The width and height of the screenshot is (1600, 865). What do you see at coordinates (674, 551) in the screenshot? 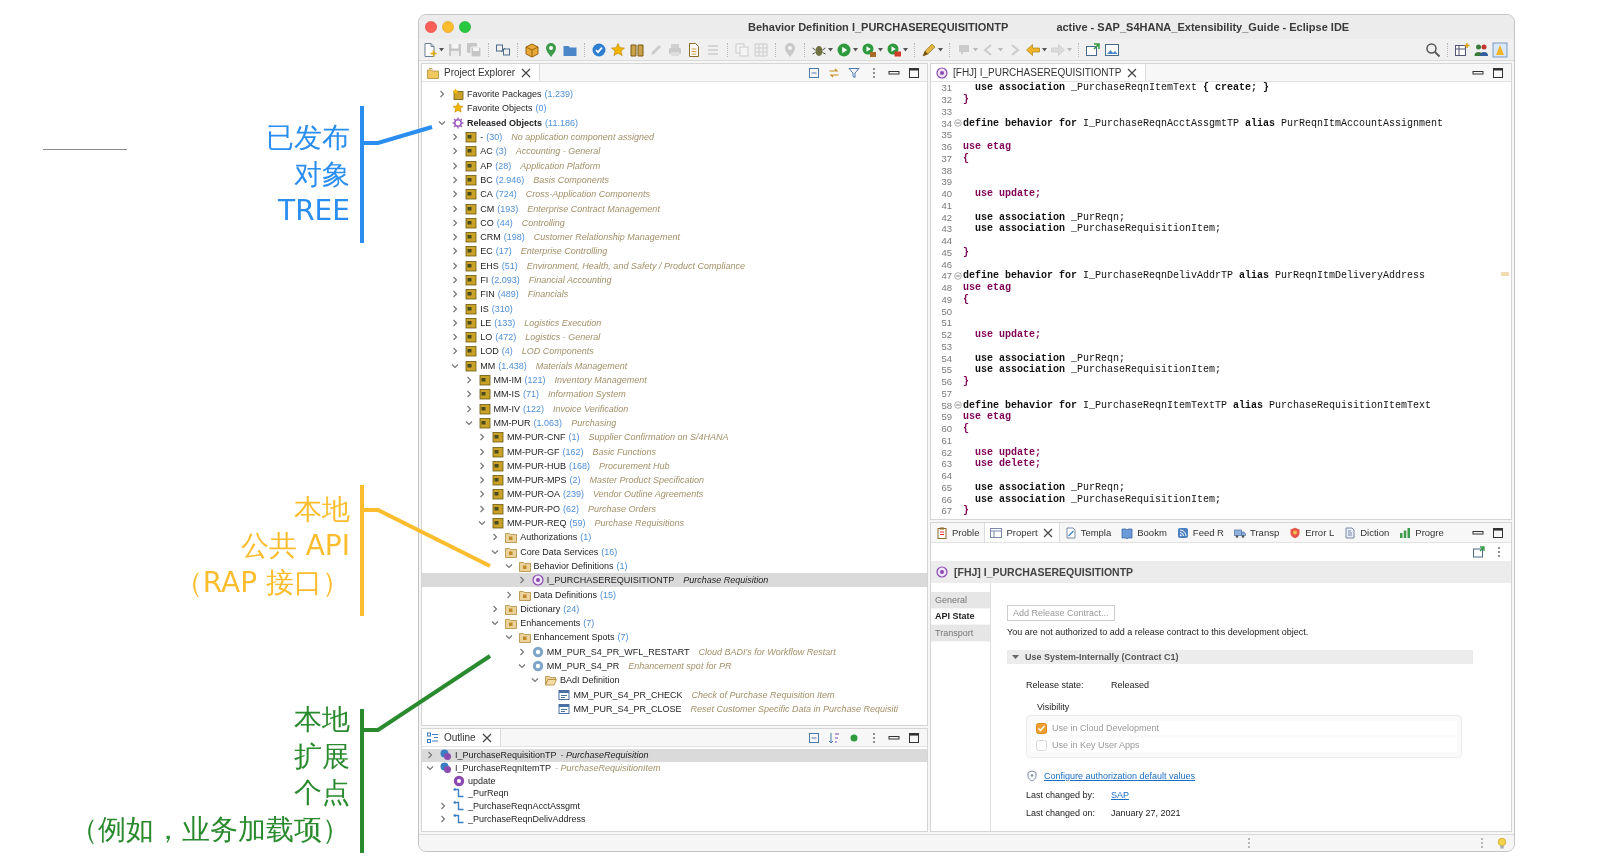
I see `tree-row: Core Data Services (16)` at bounding box center [674, 551].